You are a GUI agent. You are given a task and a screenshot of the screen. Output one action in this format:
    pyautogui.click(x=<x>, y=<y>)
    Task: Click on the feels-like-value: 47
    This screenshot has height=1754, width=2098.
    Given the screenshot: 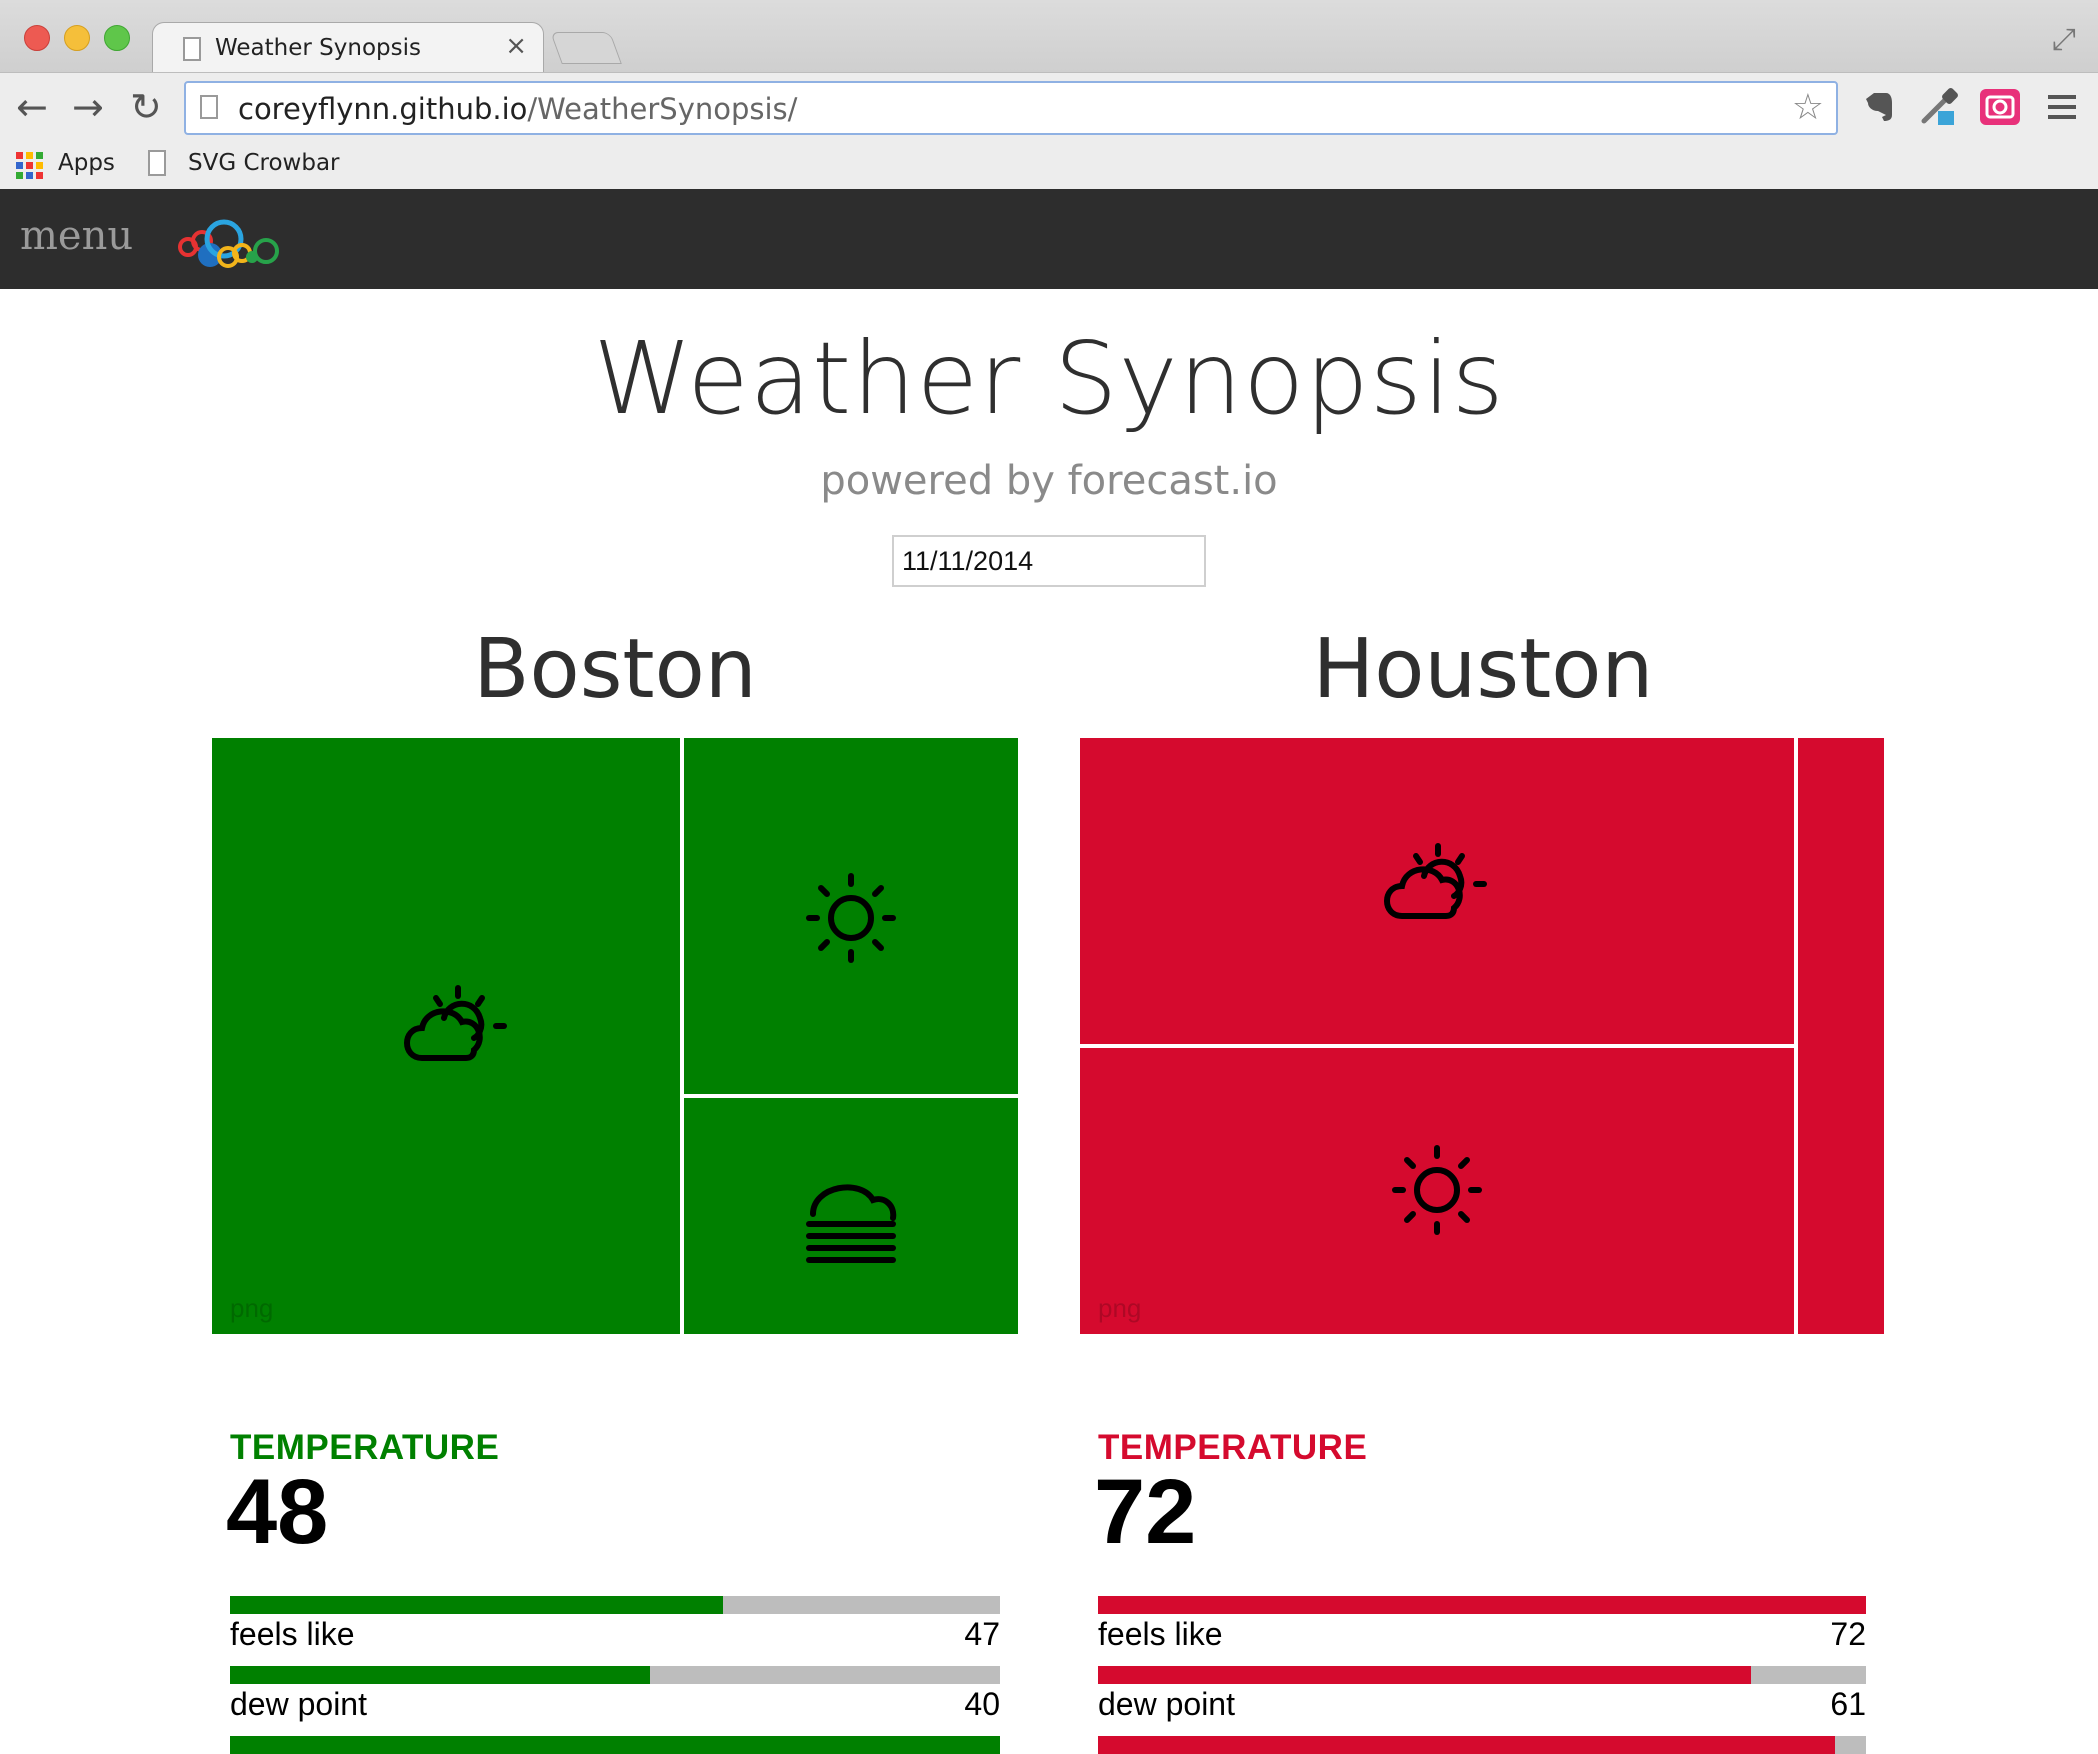 What is the action you would take?
    pyautogui.click(x=982, y=1634)
    